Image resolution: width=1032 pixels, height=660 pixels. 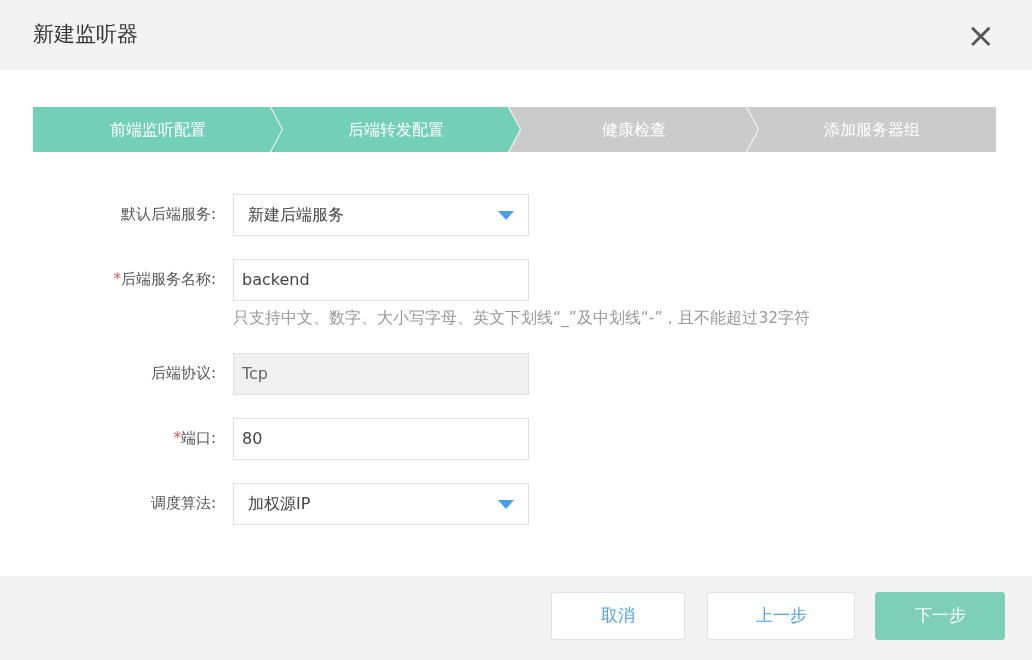 What do you see at coordinates (168, 214) in the screenshot?
I see `field-label: 默认后端服务:` at bounding box center [168, 214].